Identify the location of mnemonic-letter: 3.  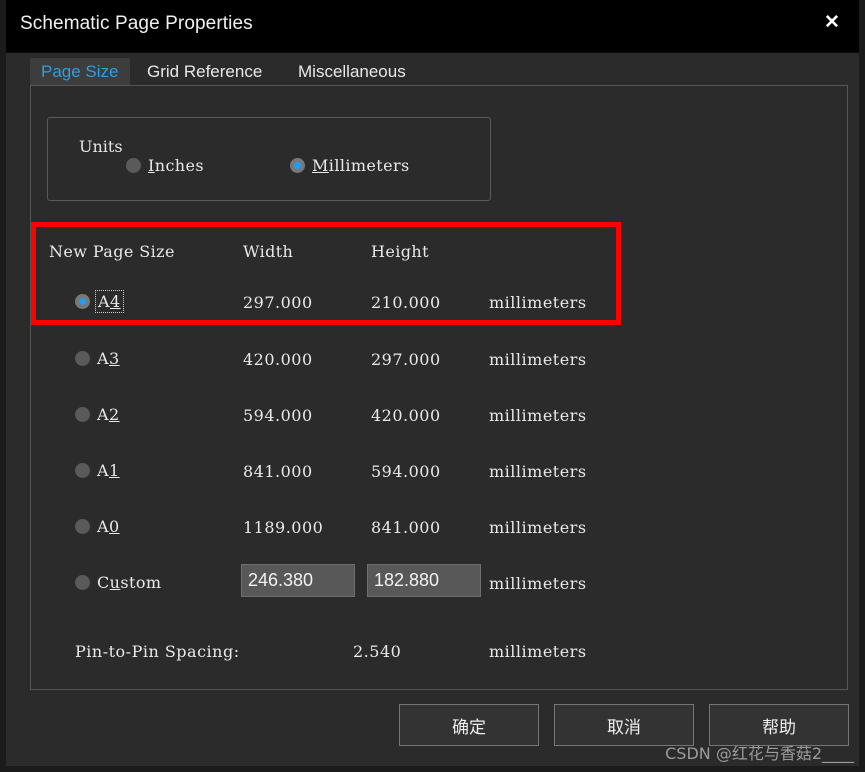
(114, 358).